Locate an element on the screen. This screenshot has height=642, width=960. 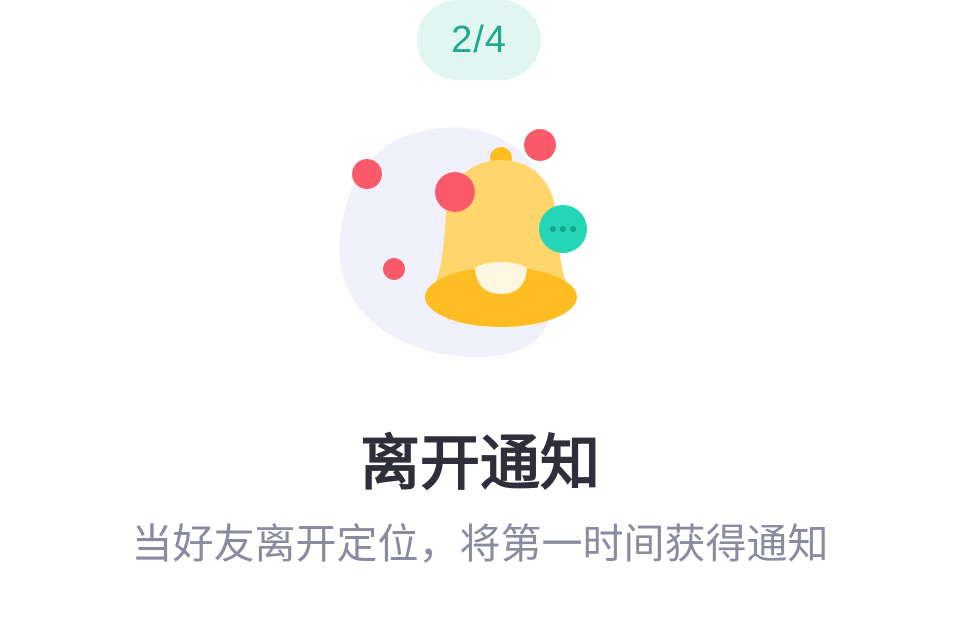
page-title: 离开通知 is located at coordinates (480, 464).